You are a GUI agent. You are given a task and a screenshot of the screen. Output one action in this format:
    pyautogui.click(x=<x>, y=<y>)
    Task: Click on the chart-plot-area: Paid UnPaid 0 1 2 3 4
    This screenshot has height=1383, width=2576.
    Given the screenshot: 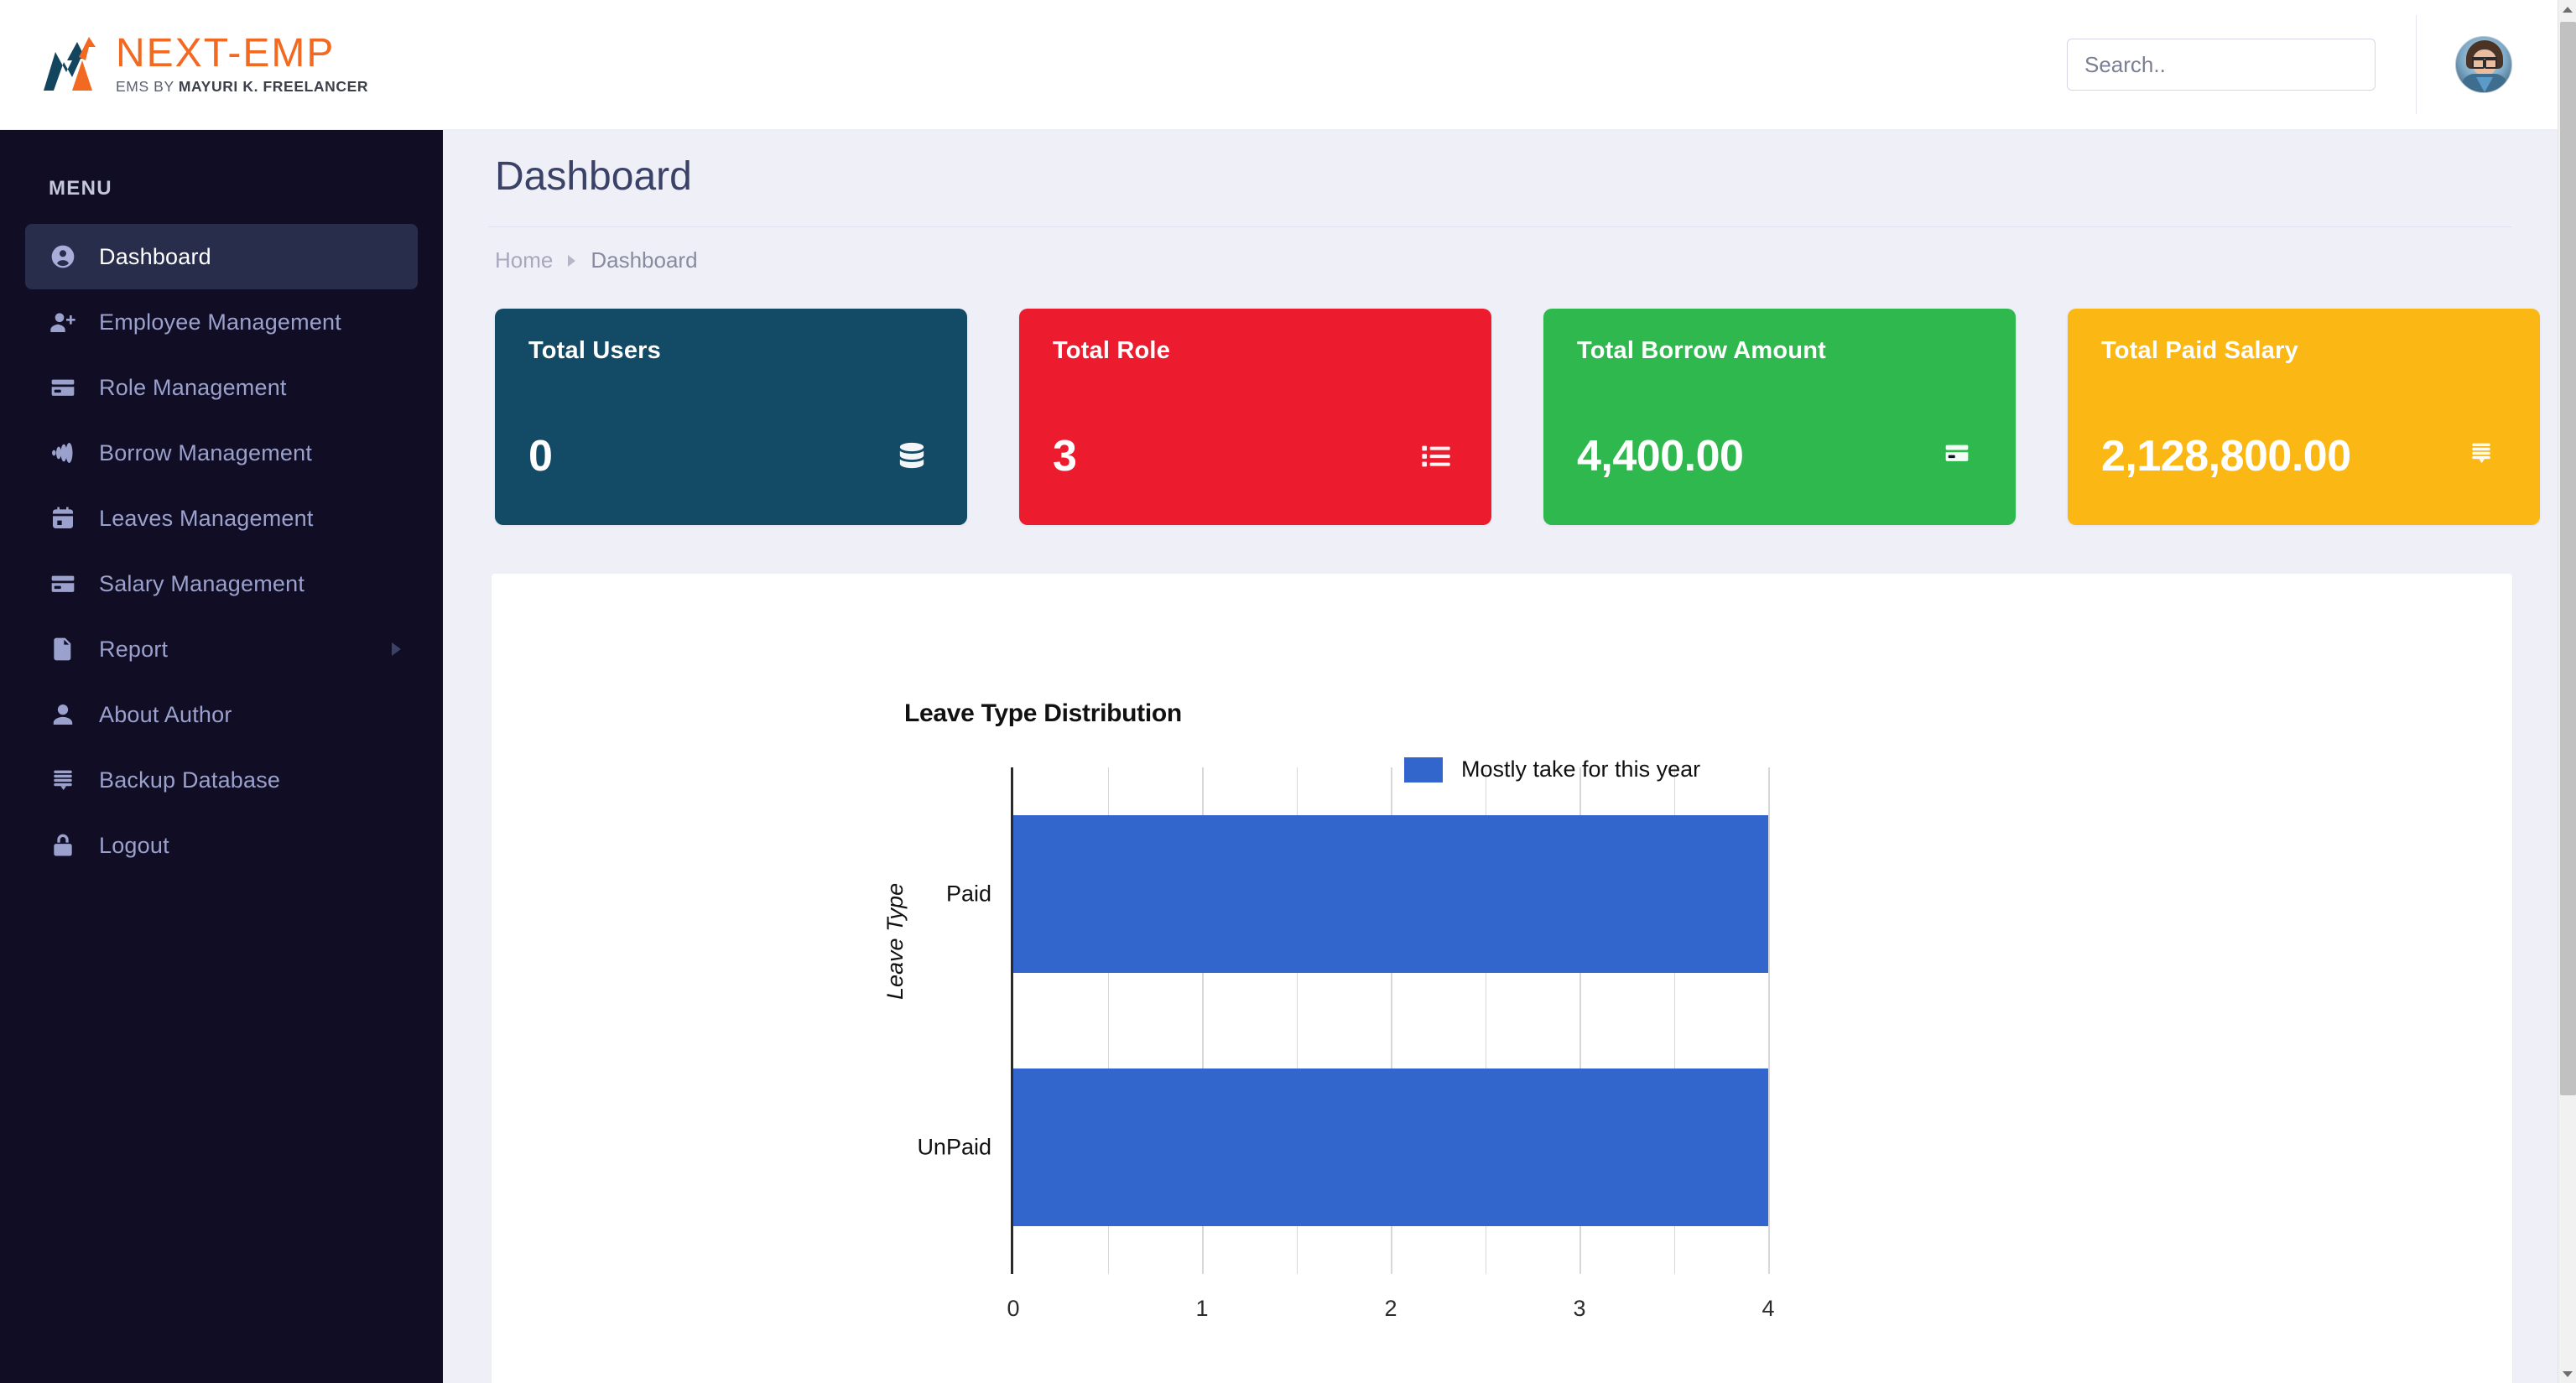 What is the action you would take?
    pyautogui.click(x=1346, y=1044)
    